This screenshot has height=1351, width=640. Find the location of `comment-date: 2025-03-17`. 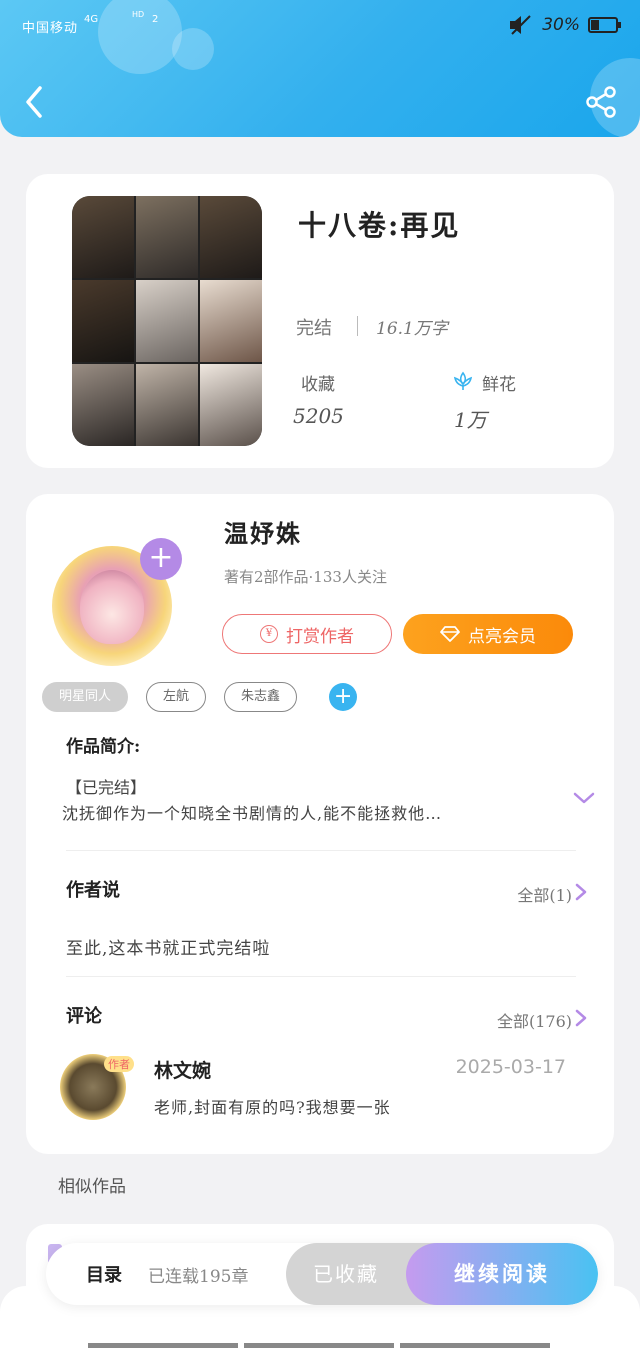

comment-date: 2025-03-17 is located at coordinates (510, 1067).